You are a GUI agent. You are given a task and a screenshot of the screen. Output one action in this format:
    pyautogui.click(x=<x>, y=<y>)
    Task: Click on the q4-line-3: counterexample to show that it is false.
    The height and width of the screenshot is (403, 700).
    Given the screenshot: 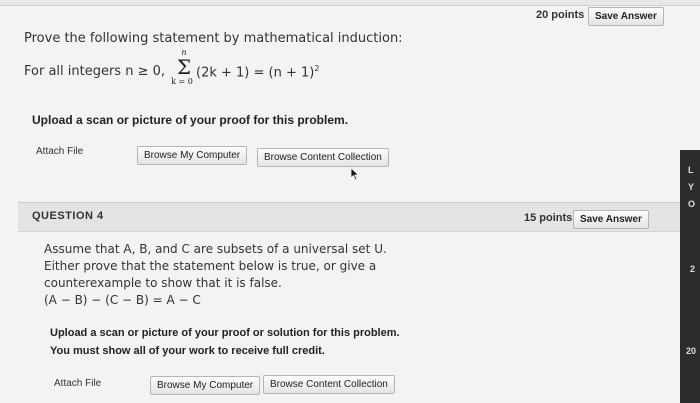 What is the action you would take?
    pyautogui.click(x=163, y=283)
    